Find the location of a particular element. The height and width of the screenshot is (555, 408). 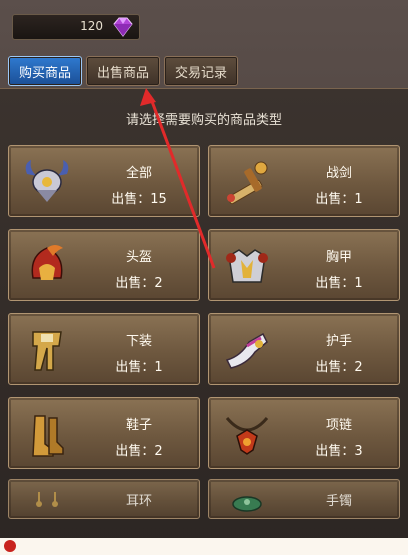

category-card-necklace: 项链 出售：3 is located at coordinates (304, 433).